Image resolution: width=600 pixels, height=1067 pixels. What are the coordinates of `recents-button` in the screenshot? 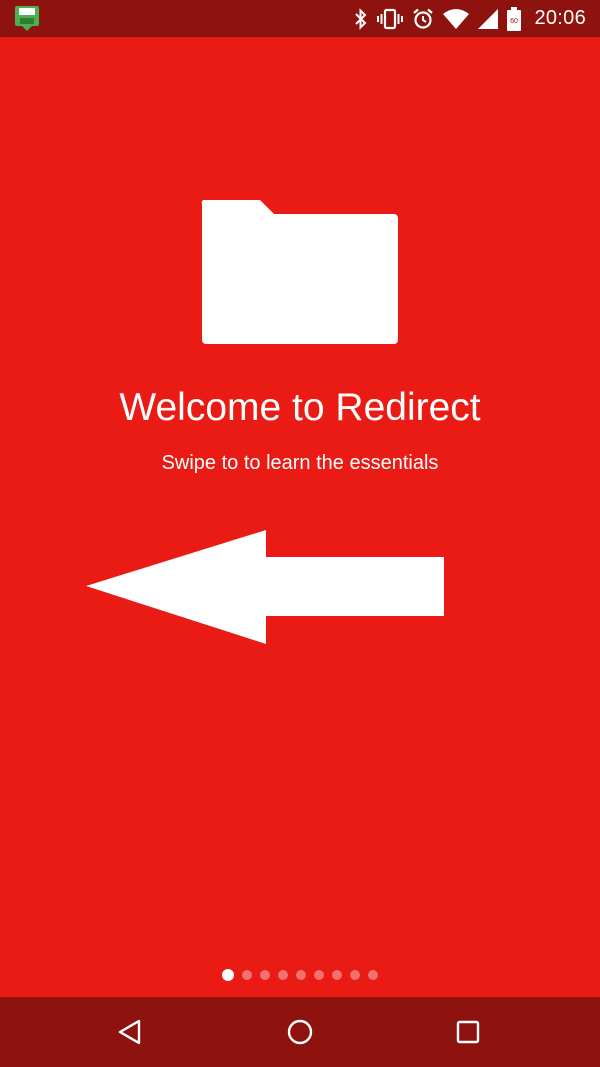 It's located at (468, 1032).